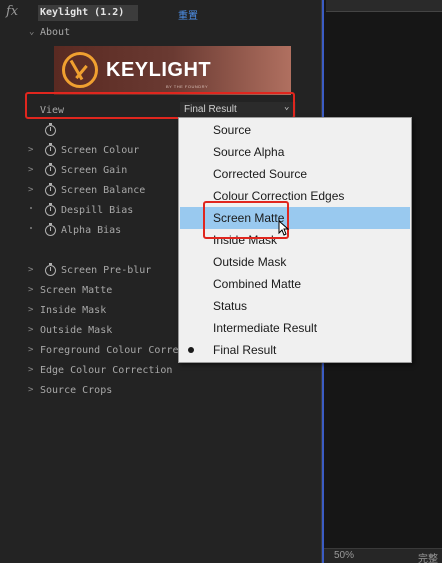 This screenshot has height=563, width=442. Describe the element at coordinates (160, 105) in the screenshot. I see `annotation-highlight-view` at that location.